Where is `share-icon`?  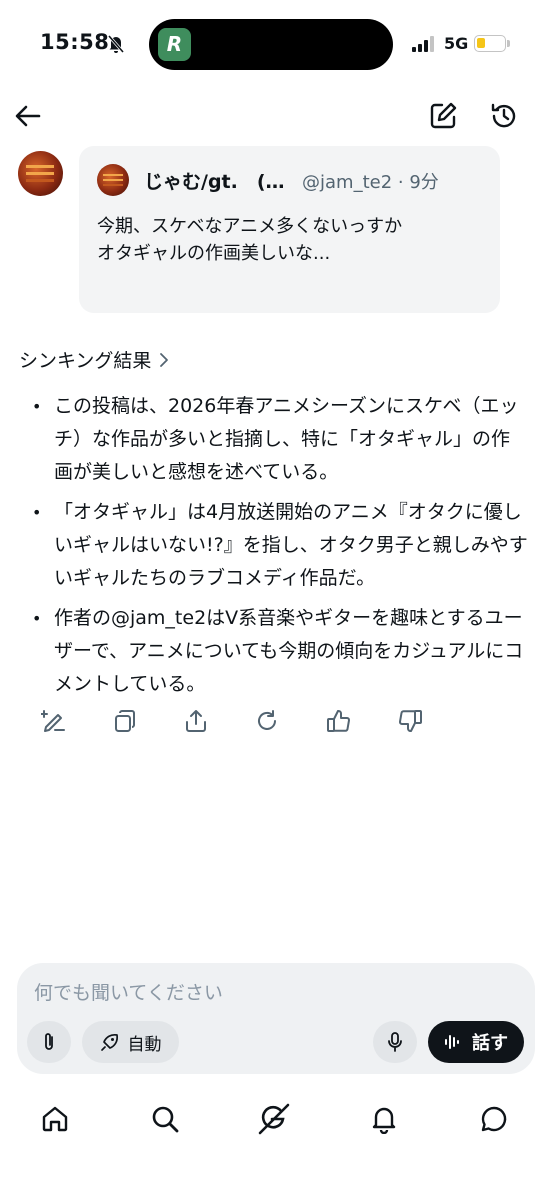 share-icon is located at coordinates (196, 721).